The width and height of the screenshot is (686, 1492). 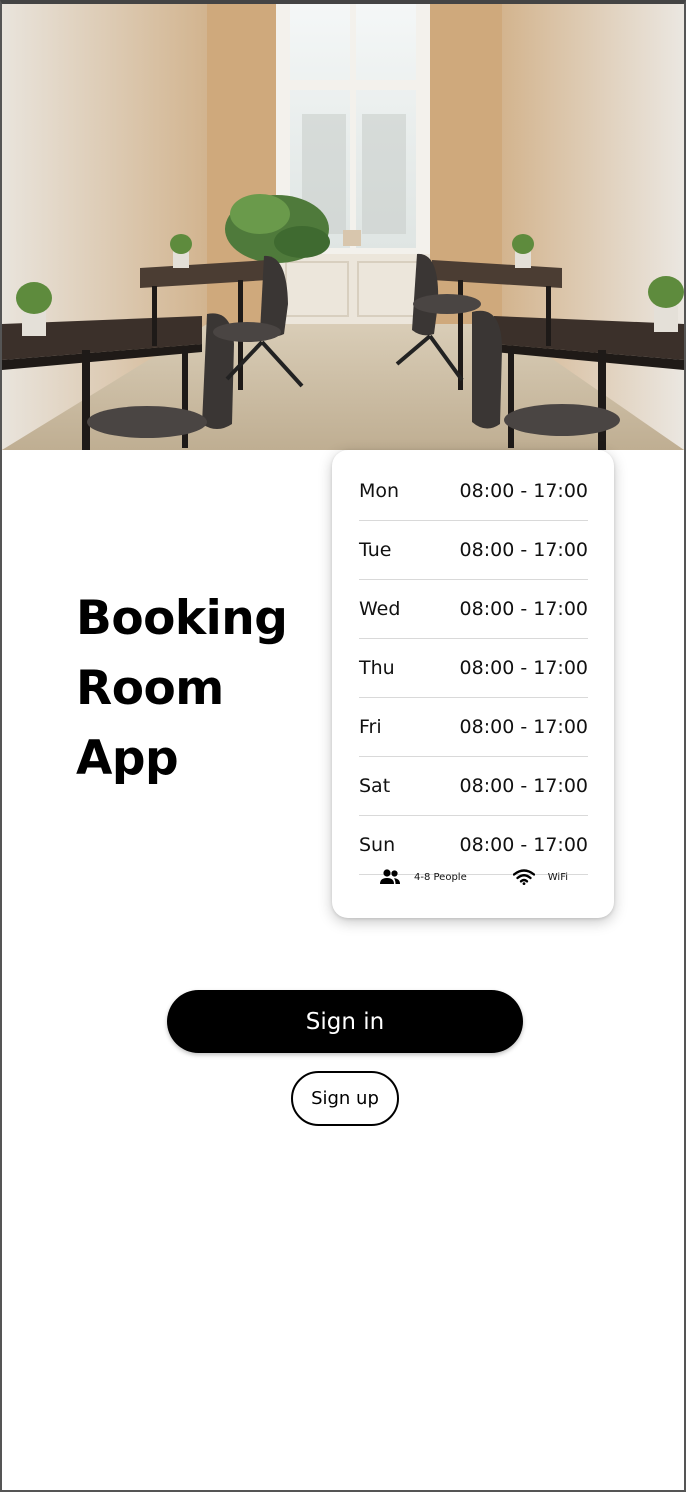 I want to click on title-line-1: Booking, so click(x=182, y=618).